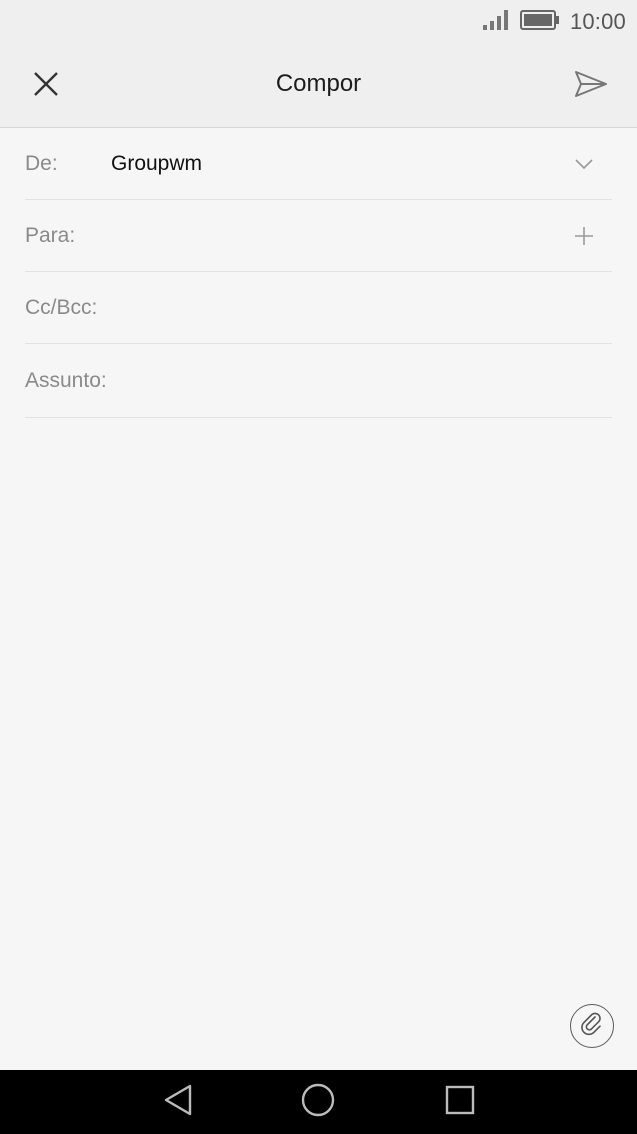 The height and width of the screenshot is (1134, 637). I want to click on navigation-bar, so click(318, 1102).